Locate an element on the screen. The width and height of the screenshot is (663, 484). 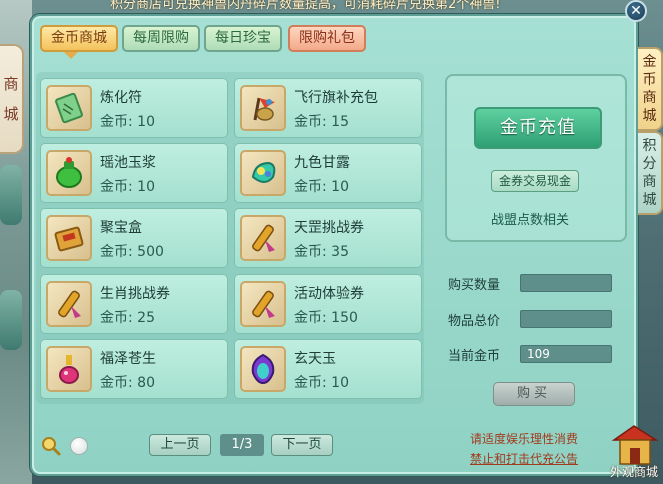
purple-jade-icon is located at coordinates (263, 369).